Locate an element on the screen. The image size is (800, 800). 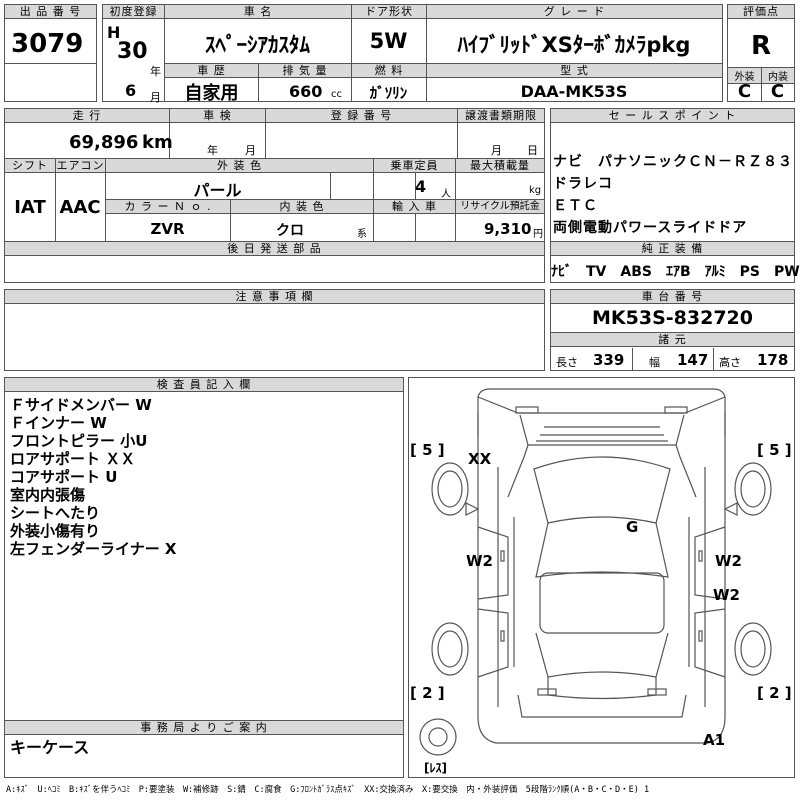
later-parts-header: 後 日 発 送 部 品 is located at coordinates (274, 249).